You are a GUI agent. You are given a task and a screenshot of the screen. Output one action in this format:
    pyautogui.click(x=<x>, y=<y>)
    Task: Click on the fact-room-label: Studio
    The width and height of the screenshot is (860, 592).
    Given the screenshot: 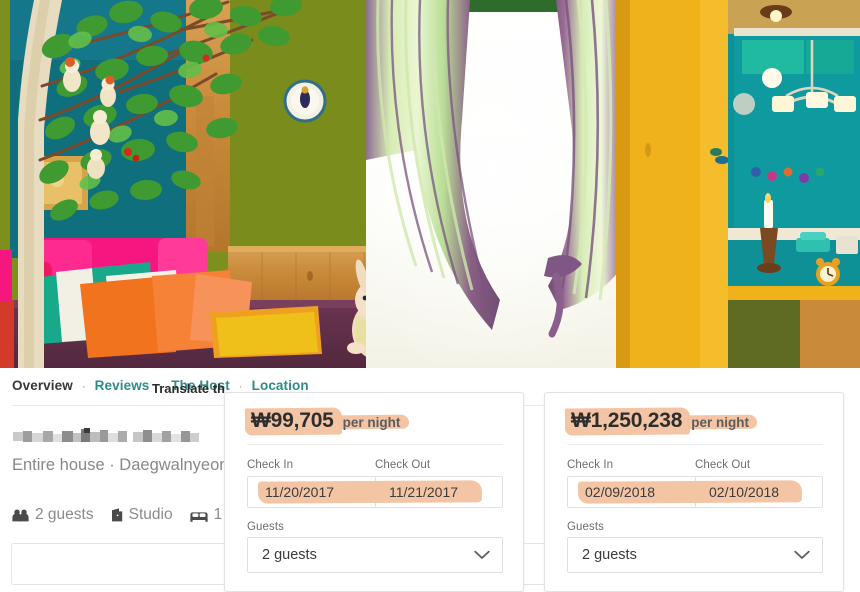 What is the action you would take?
    pyautogui.click(x=150, y=514)
    